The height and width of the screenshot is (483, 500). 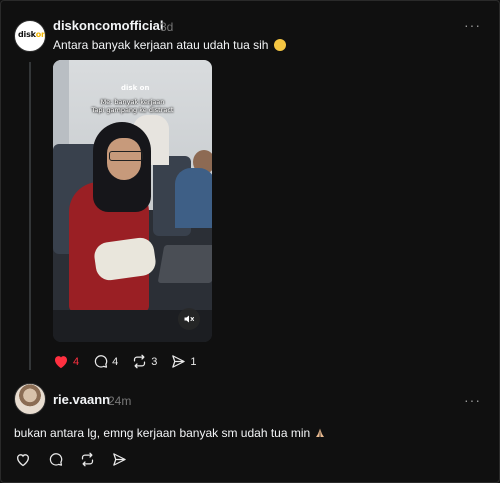 What do you see at coordinates (132, 102) in the screenshot?
I see `caption-line: Me: banyak kerjaan` at bounding box center [132, 102].